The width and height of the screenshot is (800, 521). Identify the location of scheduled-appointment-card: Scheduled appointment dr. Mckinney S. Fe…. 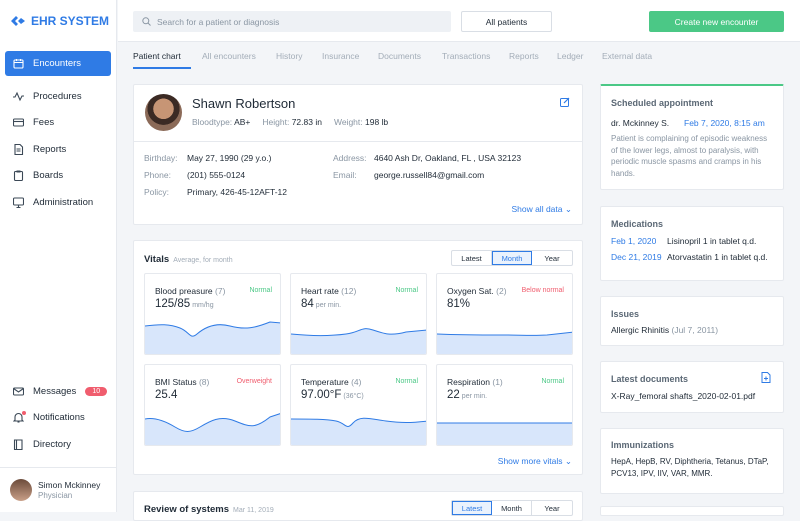
(692, 137).